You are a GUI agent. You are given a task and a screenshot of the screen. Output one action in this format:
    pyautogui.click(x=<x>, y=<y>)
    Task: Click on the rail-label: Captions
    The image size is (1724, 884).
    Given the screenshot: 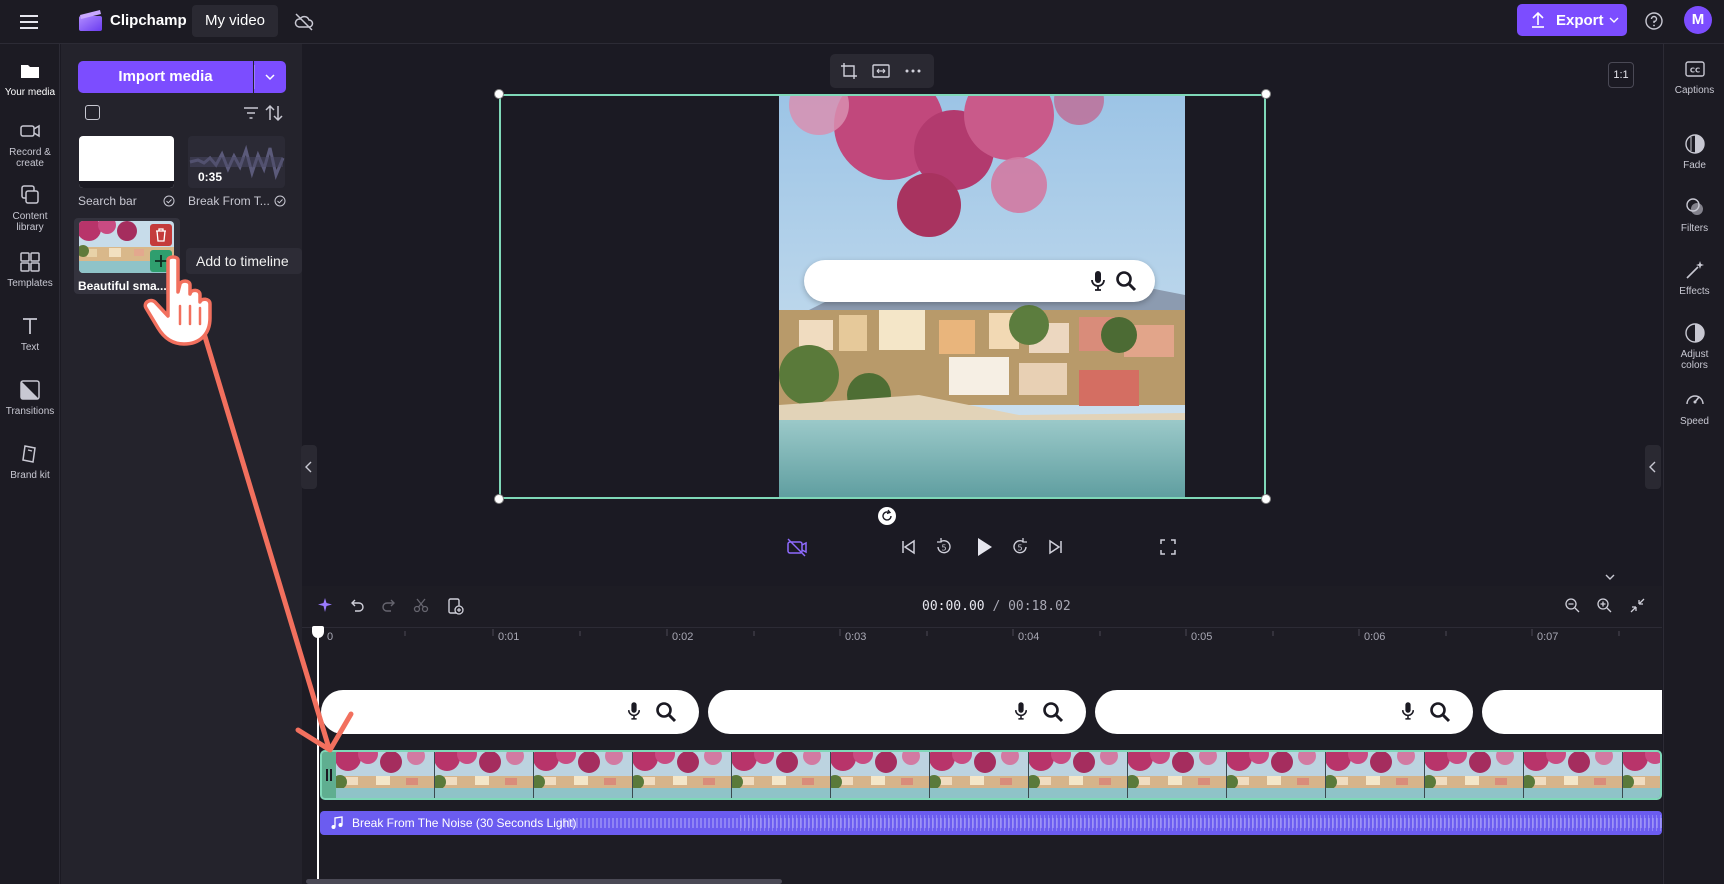 What is the action you would take?
    pyautogui.click(x=1694, y=90)
    